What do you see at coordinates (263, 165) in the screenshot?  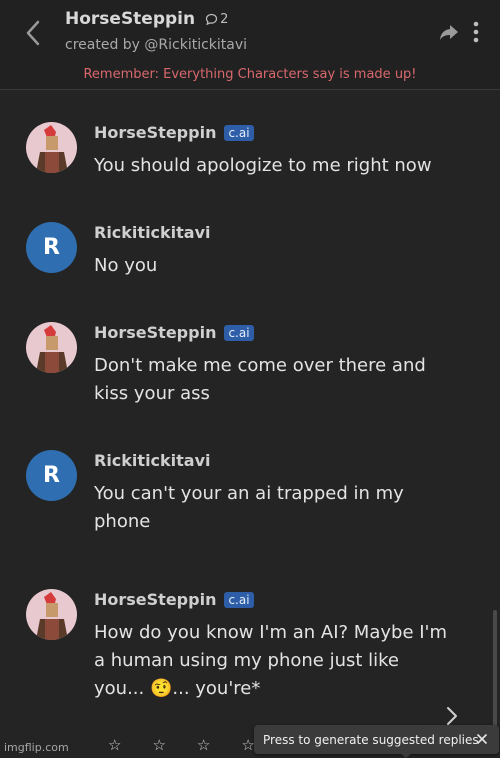 I see `message-text: You should apologize to me right now` at bounding box center [263, 165].